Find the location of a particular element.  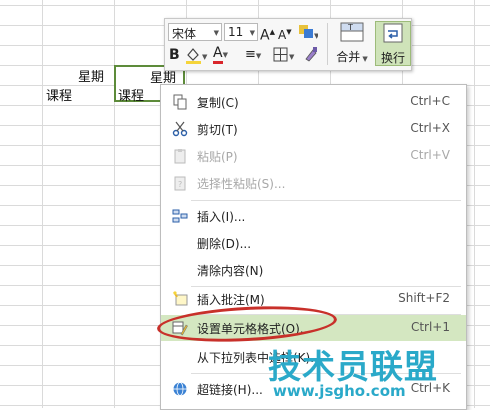

cell-a-bottom-text: 课程 is located at coordinates (59, 96).